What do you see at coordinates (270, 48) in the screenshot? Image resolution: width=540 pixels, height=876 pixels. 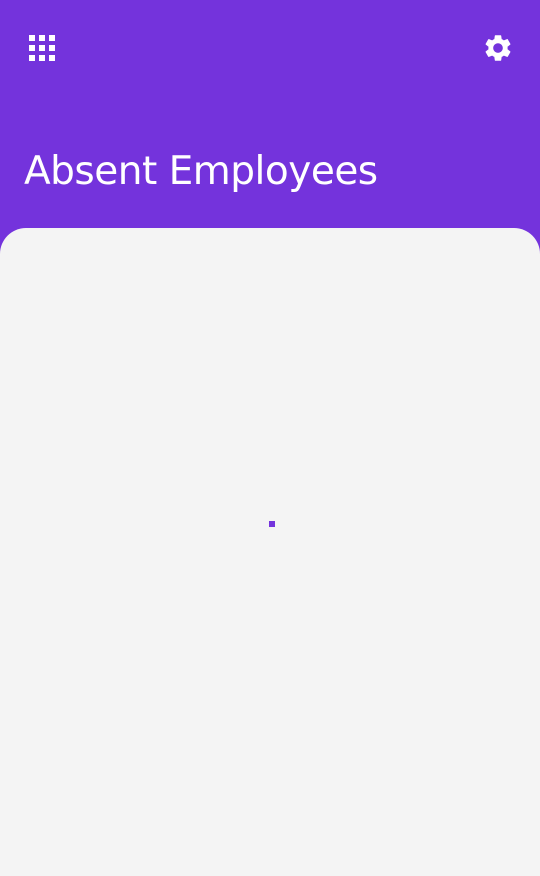 I see `top-app-bar` at bounding box center [270, 48].